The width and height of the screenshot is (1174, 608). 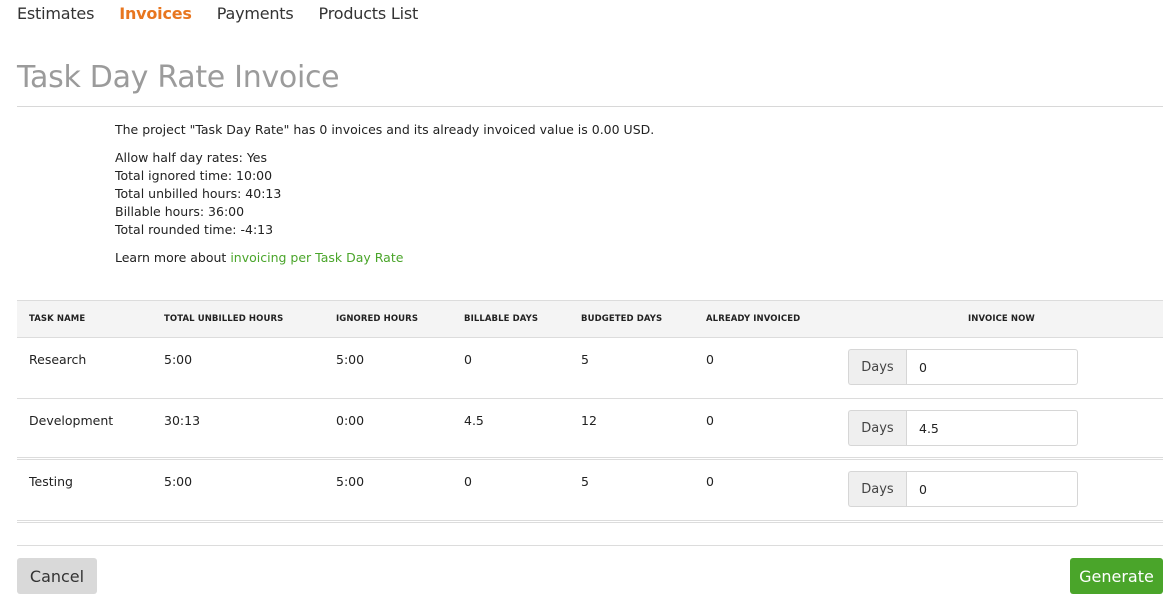 I want to click on generate-button: Generate, so click(x=1116, y=576).